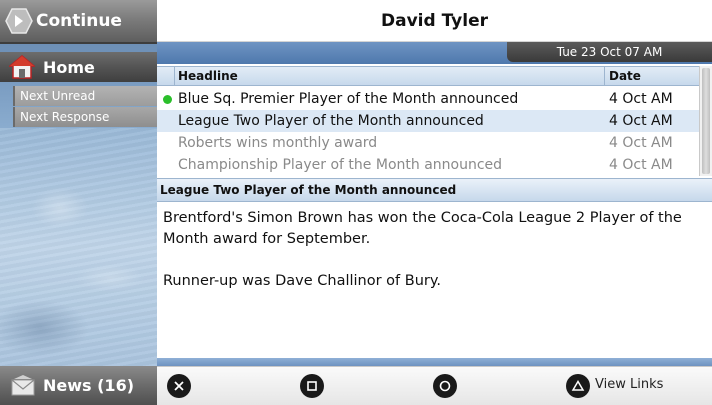  I want to click on date-strip: Tue 23 Oct 07 AM, so click(434, 53).